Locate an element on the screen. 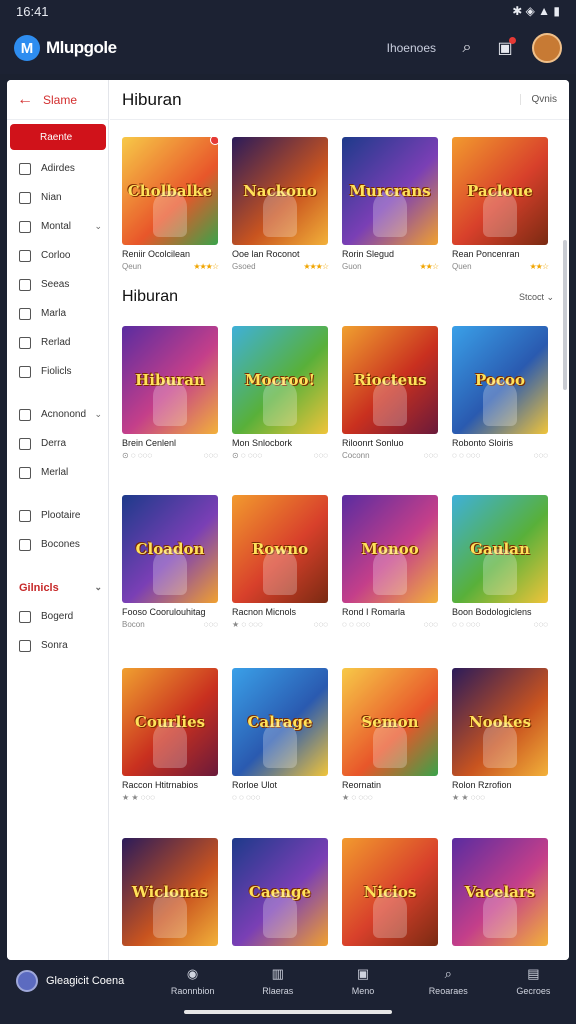 The image size is (576, 1024). game-meta: Coconn ◌◌◌ is located at coordinates (390, 455).